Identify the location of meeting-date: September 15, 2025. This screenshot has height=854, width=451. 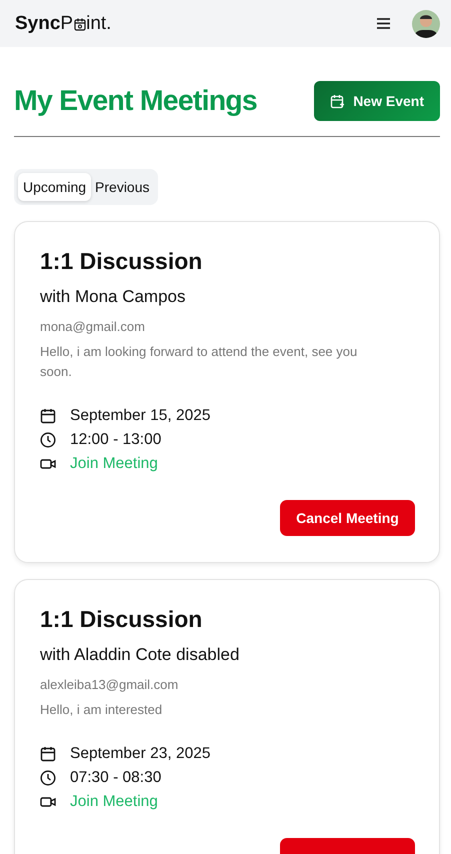
(140, 416).